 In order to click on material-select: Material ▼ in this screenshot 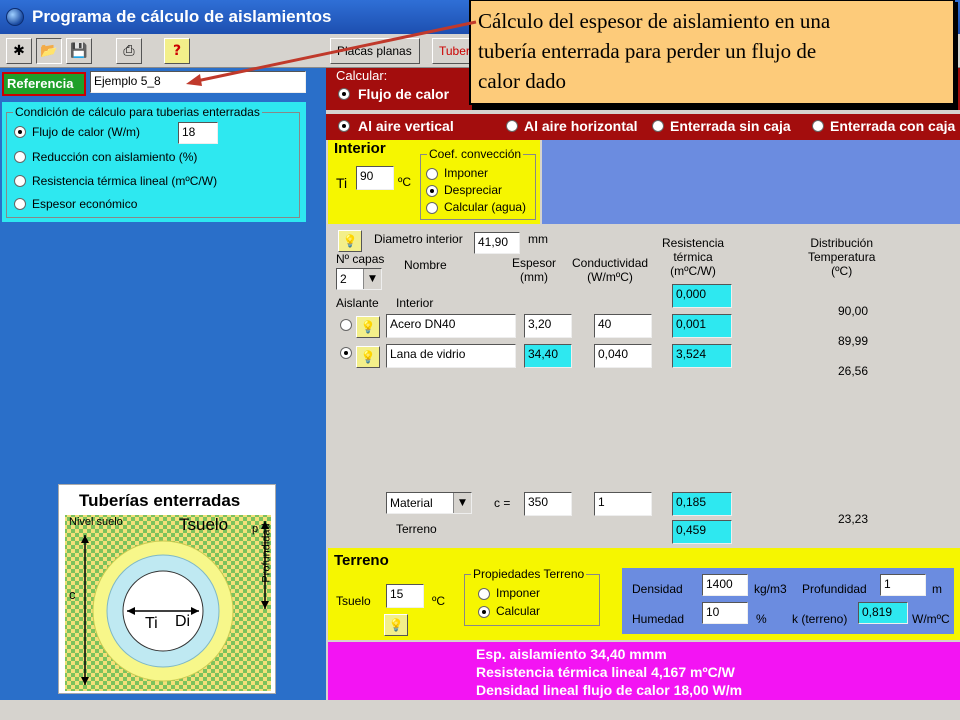, I will do `click(429, 503)`.